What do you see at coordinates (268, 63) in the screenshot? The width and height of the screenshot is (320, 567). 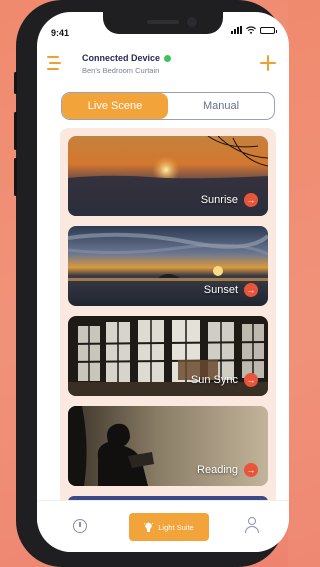 I see `add-device-button` at bounding box center [268, 63].